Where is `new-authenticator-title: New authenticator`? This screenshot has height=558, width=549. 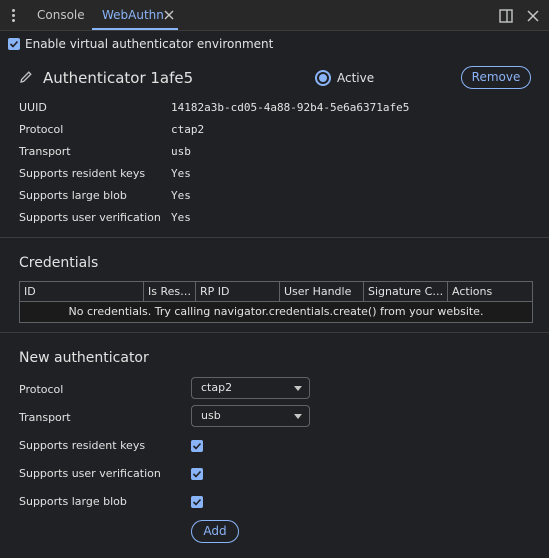
new-authenticator-title: New authenticator is located at coordinates (84, 358).